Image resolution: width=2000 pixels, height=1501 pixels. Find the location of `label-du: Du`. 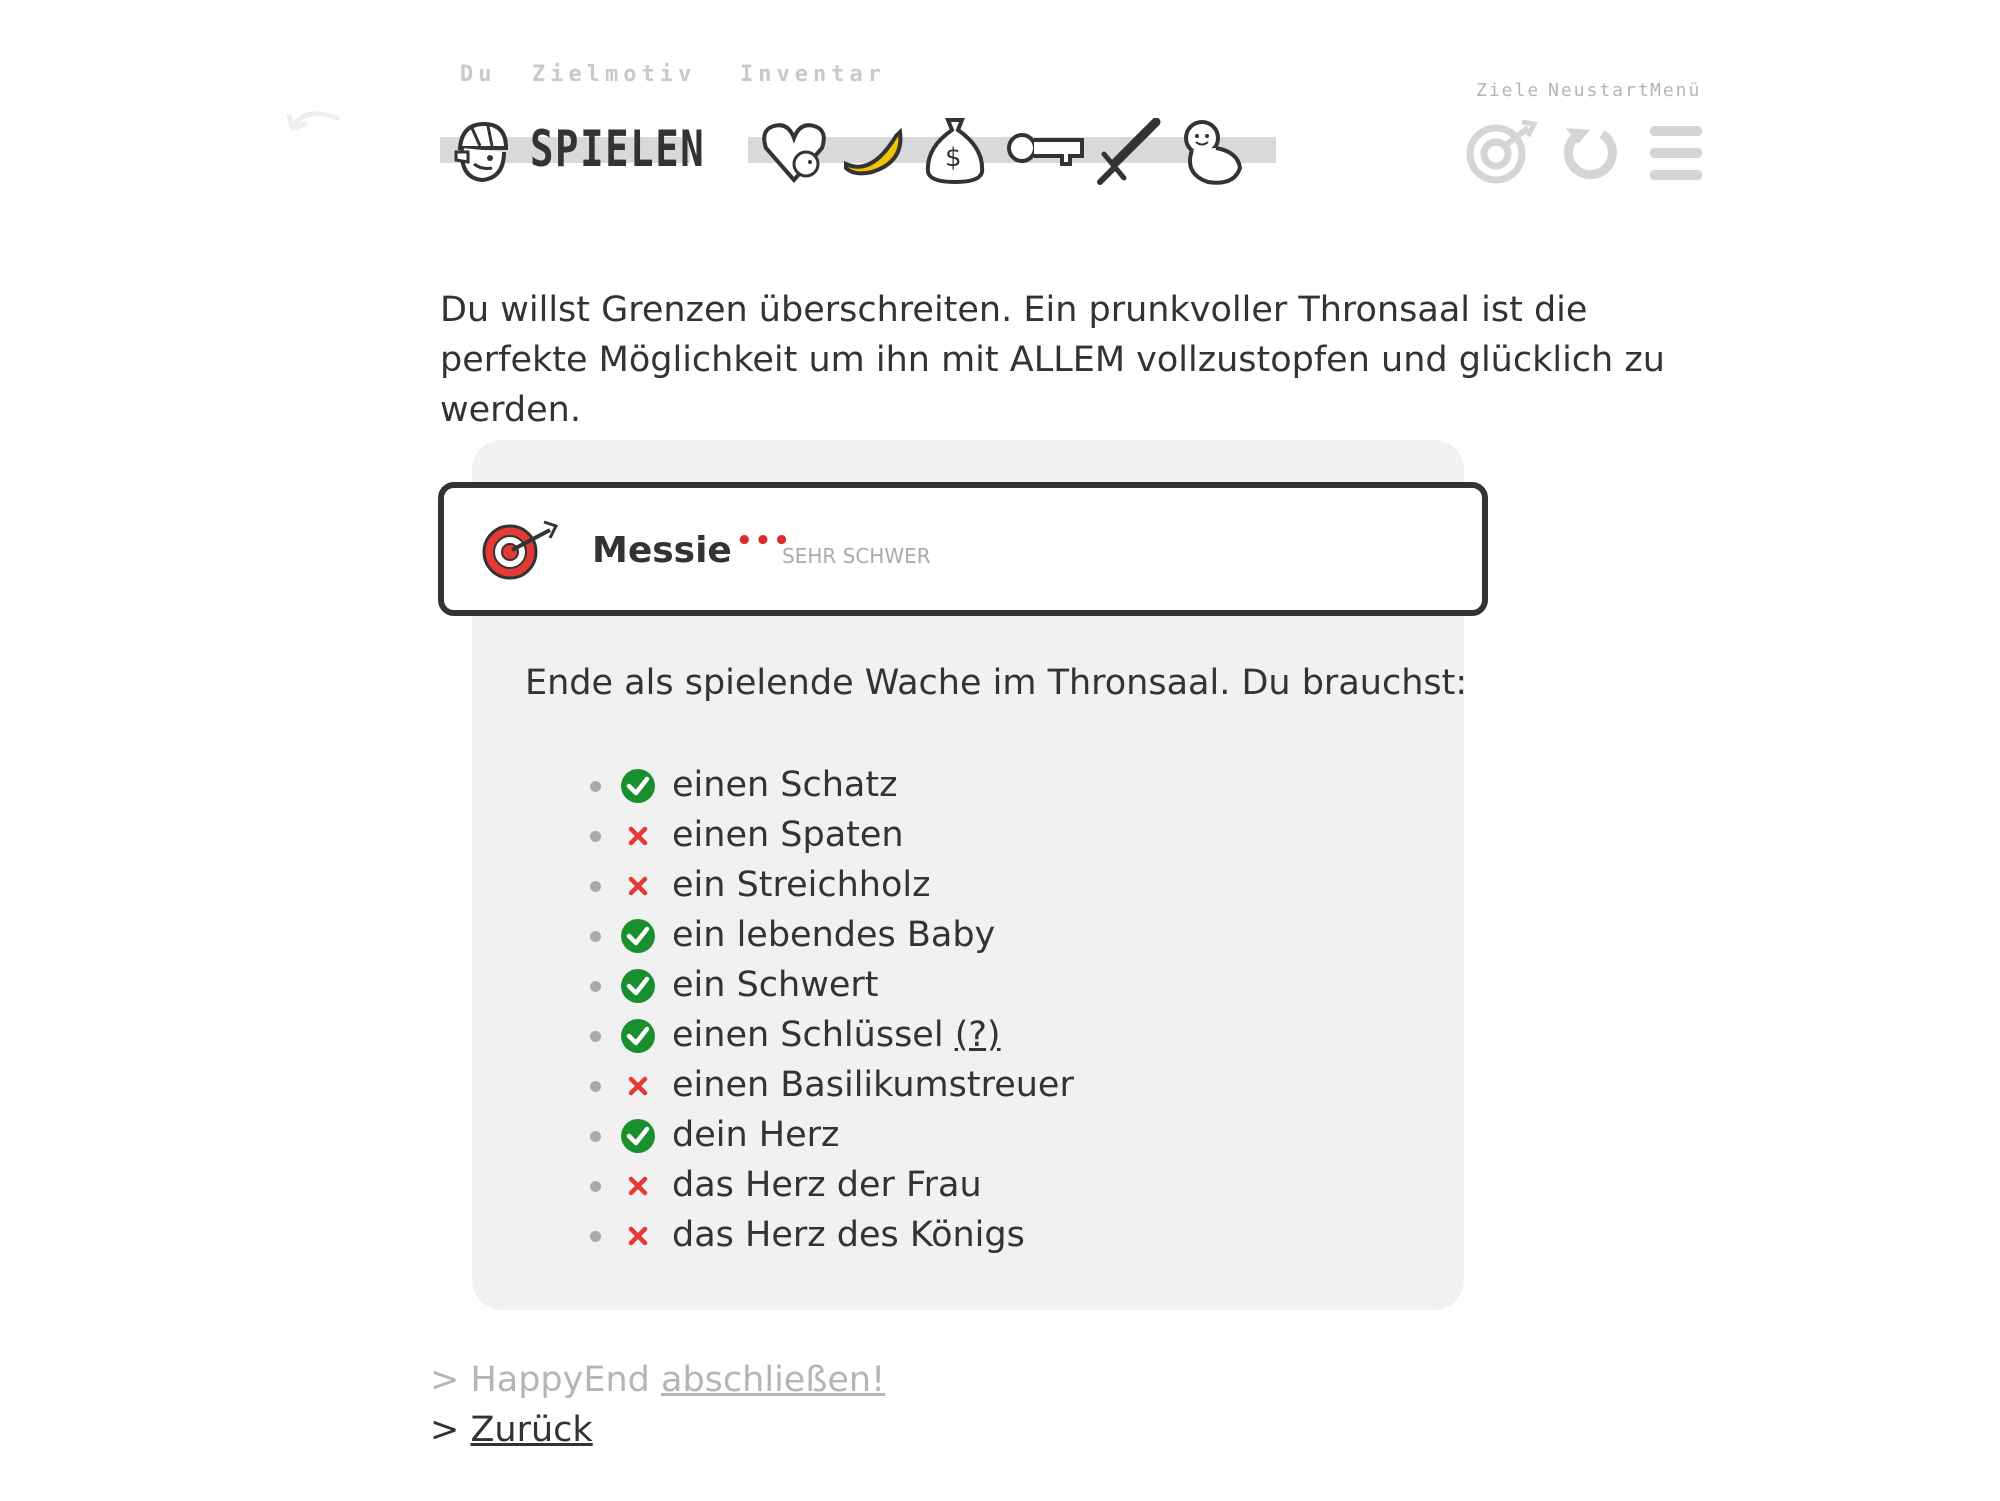

label-du: Du is located at coordinates (478, 74).